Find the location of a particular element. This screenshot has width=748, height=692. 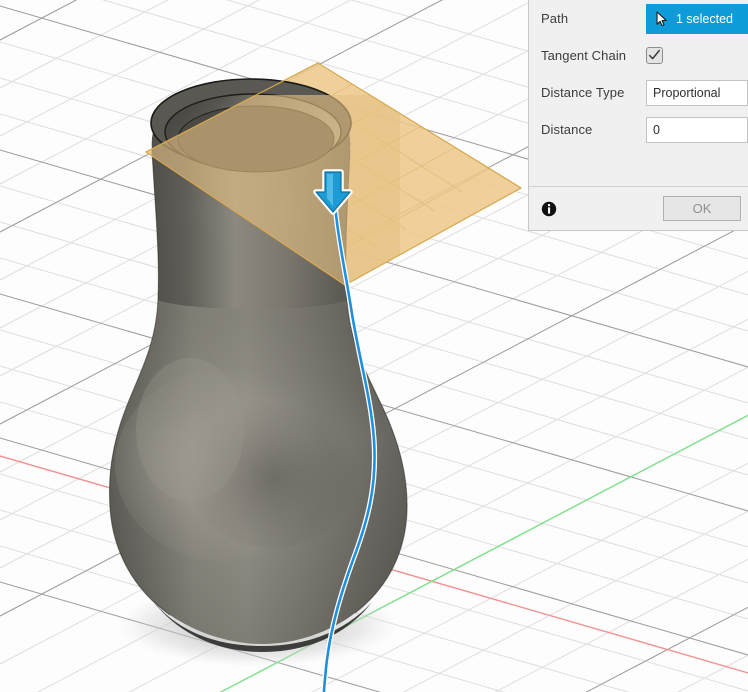

label-distance: Distance is located at coordinates (567, 129).